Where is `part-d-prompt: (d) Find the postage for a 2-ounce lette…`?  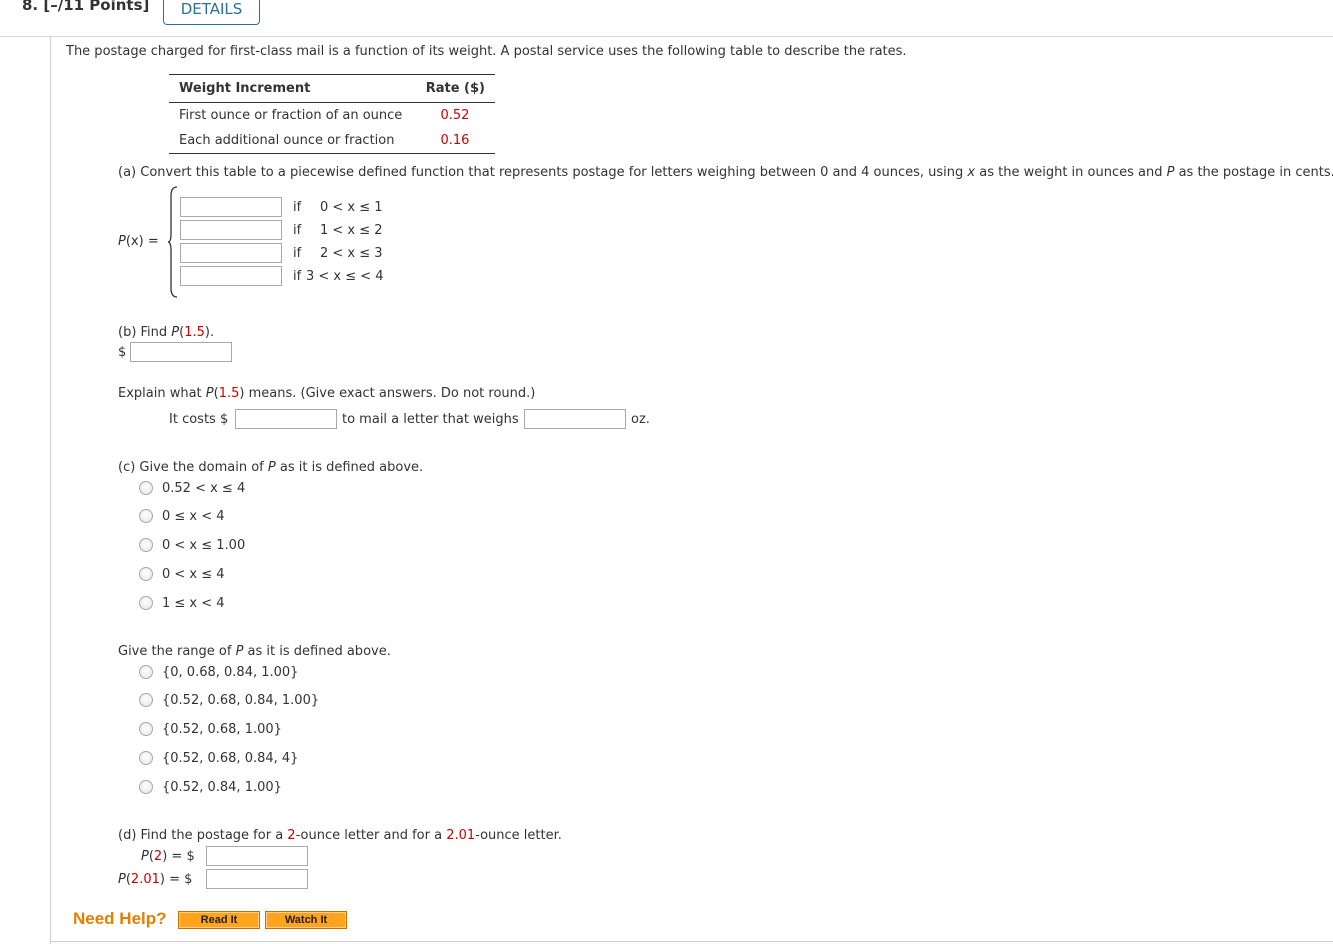 part-d-prompt: (d) Find the postage for a 2-ounce lette… is located at coordinates (340, 835).